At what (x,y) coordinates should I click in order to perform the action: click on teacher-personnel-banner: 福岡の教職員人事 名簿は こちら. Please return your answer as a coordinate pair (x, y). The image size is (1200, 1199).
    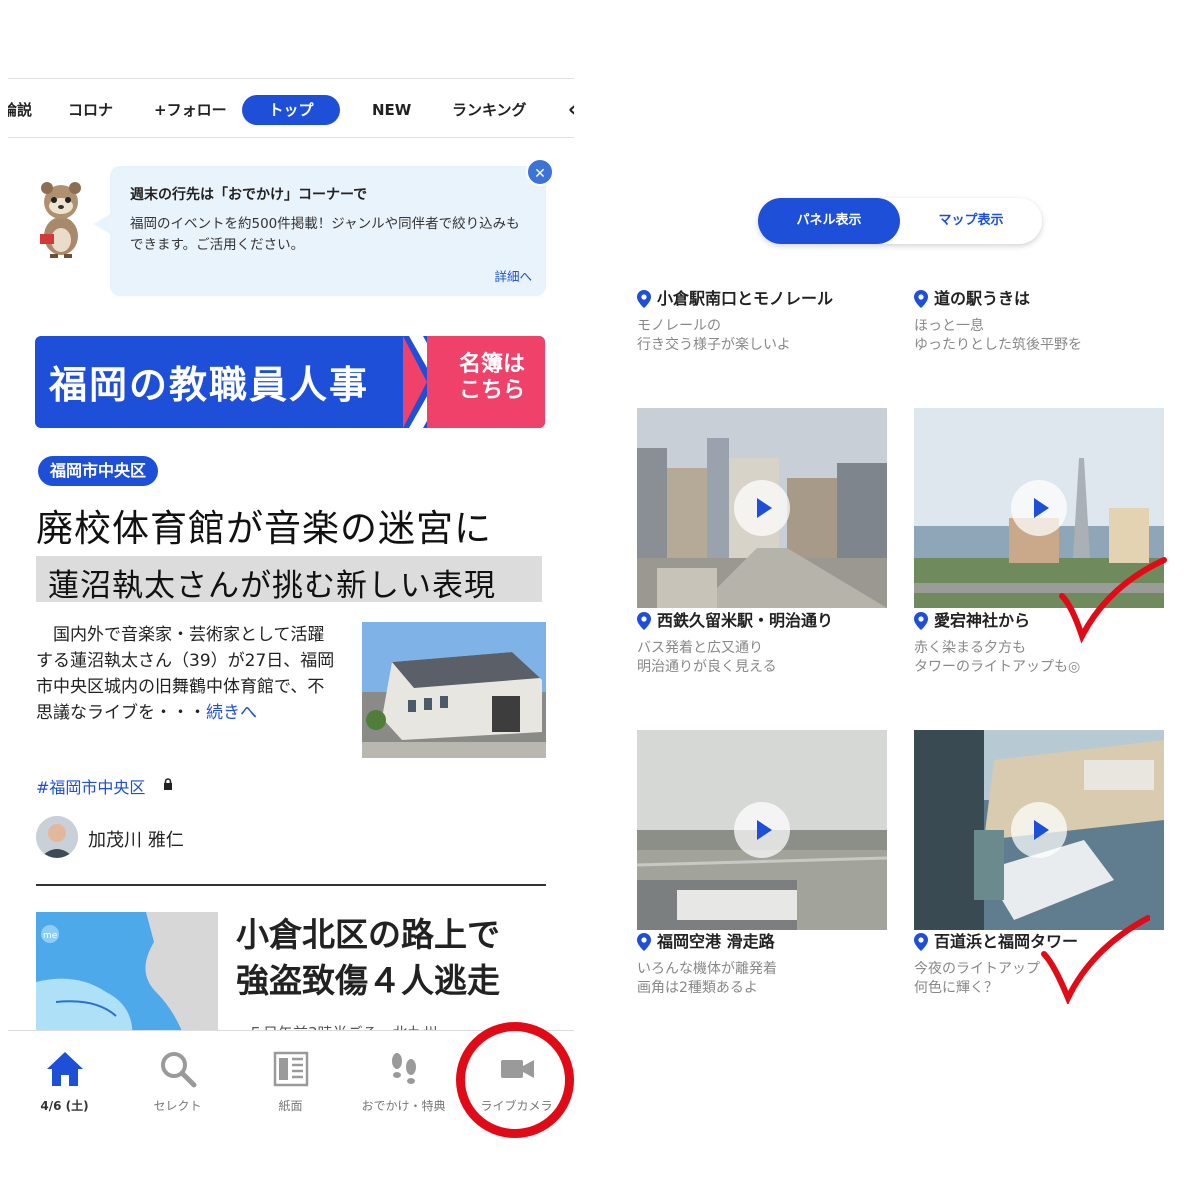
    Looking at the image, I should click on (290, 382).